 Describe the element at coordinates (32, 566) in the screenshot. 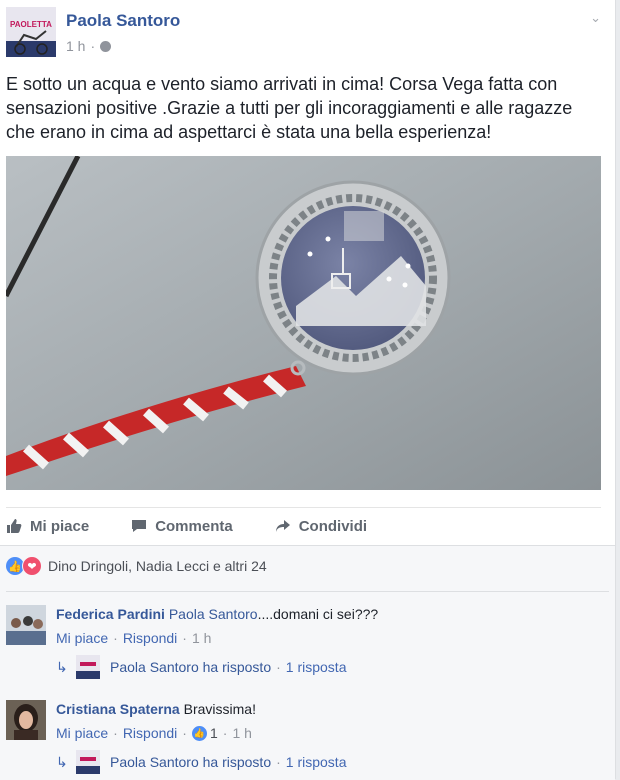

I see `heart-reaction-icon: ❤` at that location.